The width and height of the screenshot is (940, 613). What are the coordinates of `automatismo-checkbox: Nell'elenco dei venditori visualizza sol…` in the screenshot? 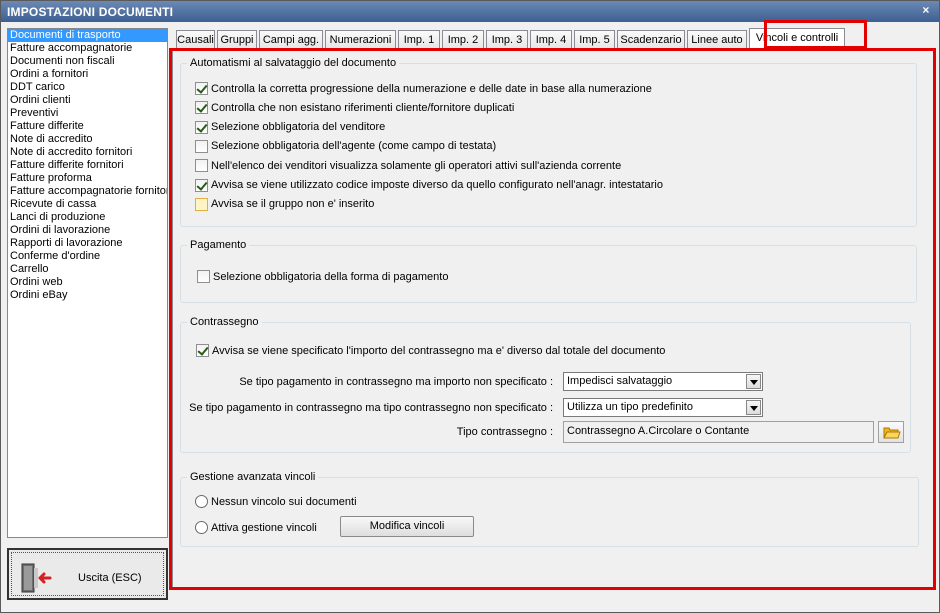 It's located at (408, 165).